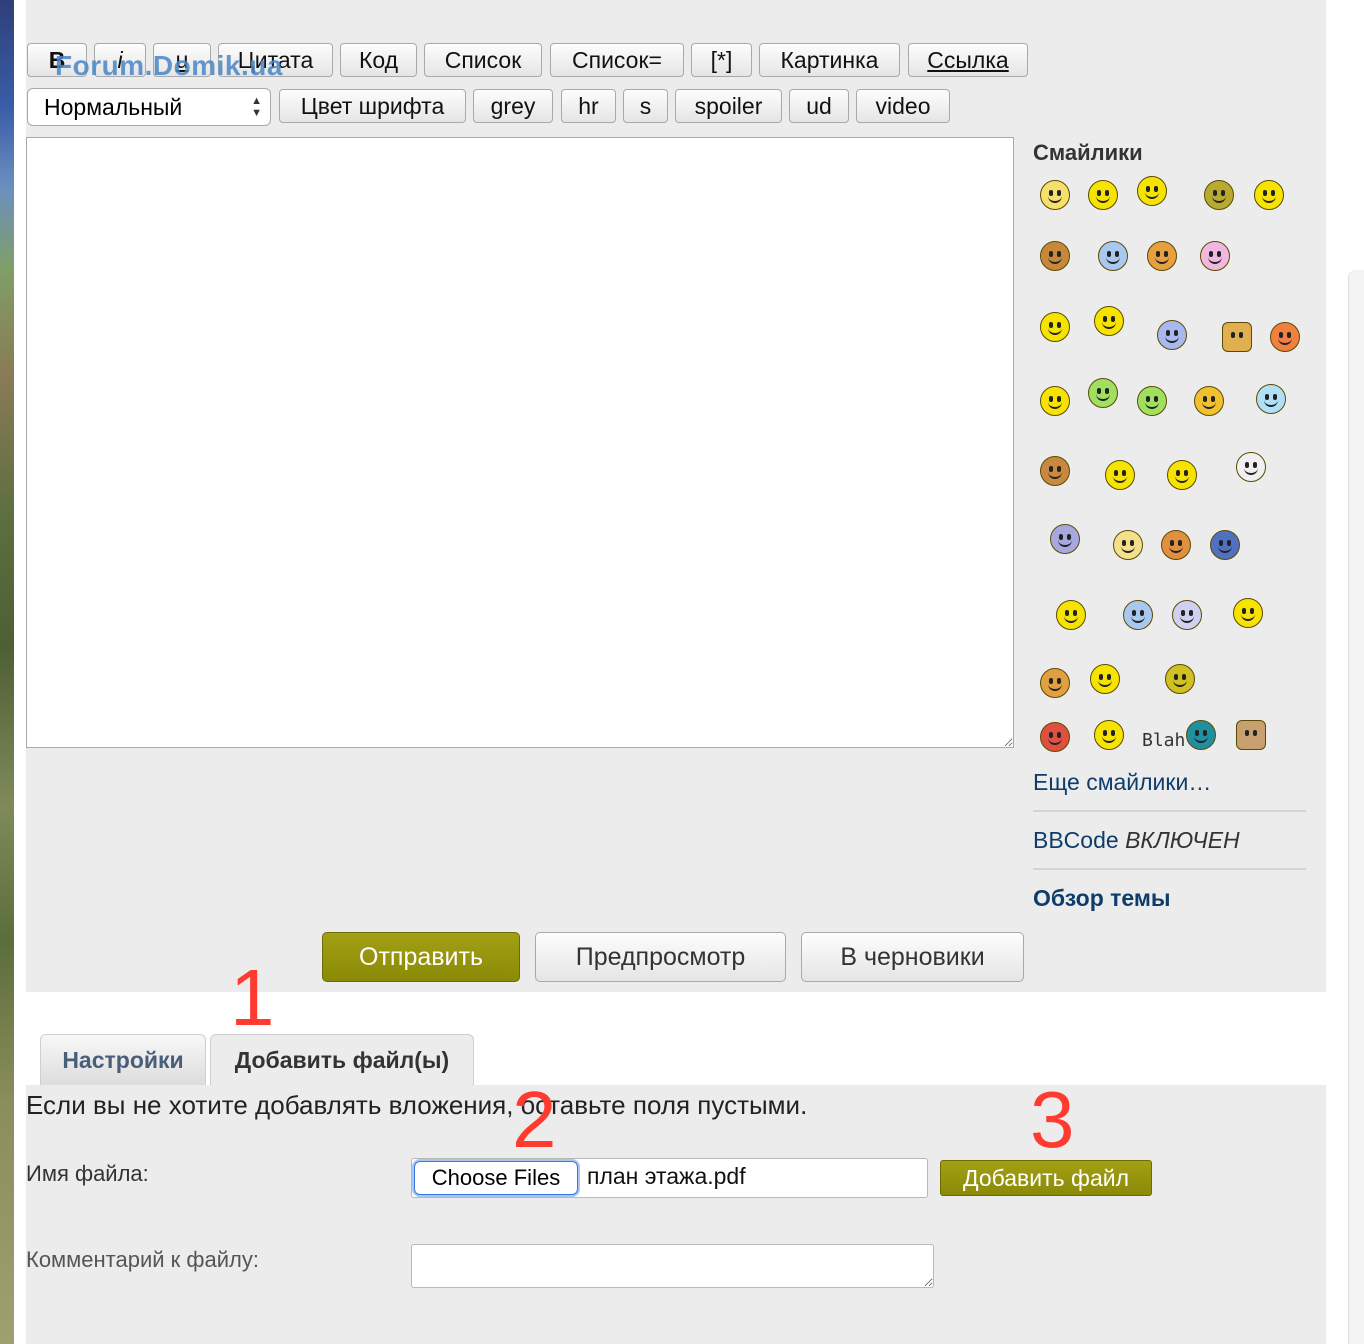 This screenshot has height=1344, width=1364. Describe the element at coordinates (1182, 840) in the screenshot. I see `bbcode-enabled-text: ВКЛЮЧЕН` at that location.